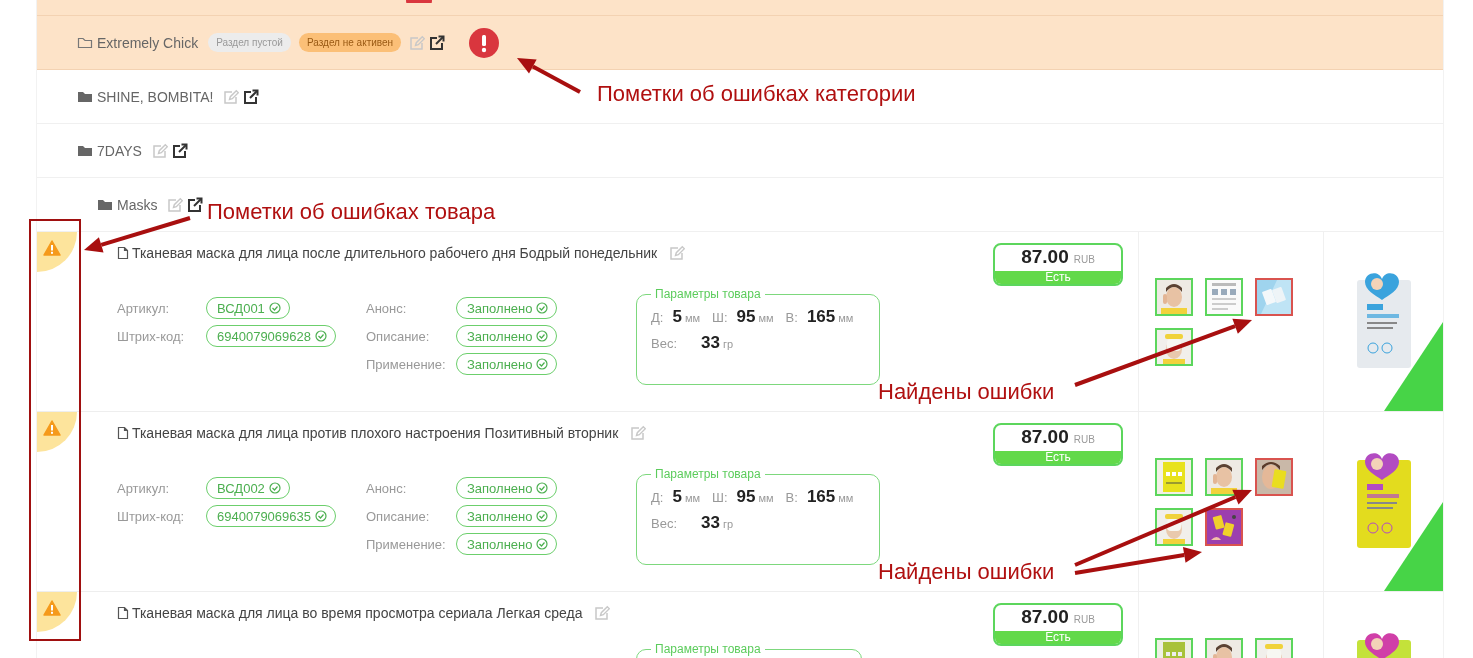 The image size is (1473, 658). What do you see at coordinates (395, 253) in the screenshot?
I see `product-title: Тканевая маска для лица после длительного рабочего дня Бодрый понедельник` at bounding box center [395, 253].